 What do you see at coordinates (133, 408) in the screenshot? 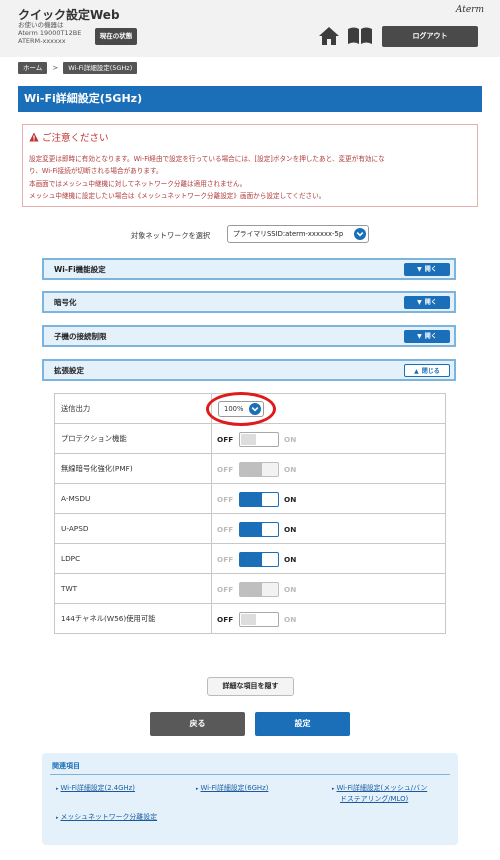
I see `setting-label: 送信出力` at bounding box center [133, 408].